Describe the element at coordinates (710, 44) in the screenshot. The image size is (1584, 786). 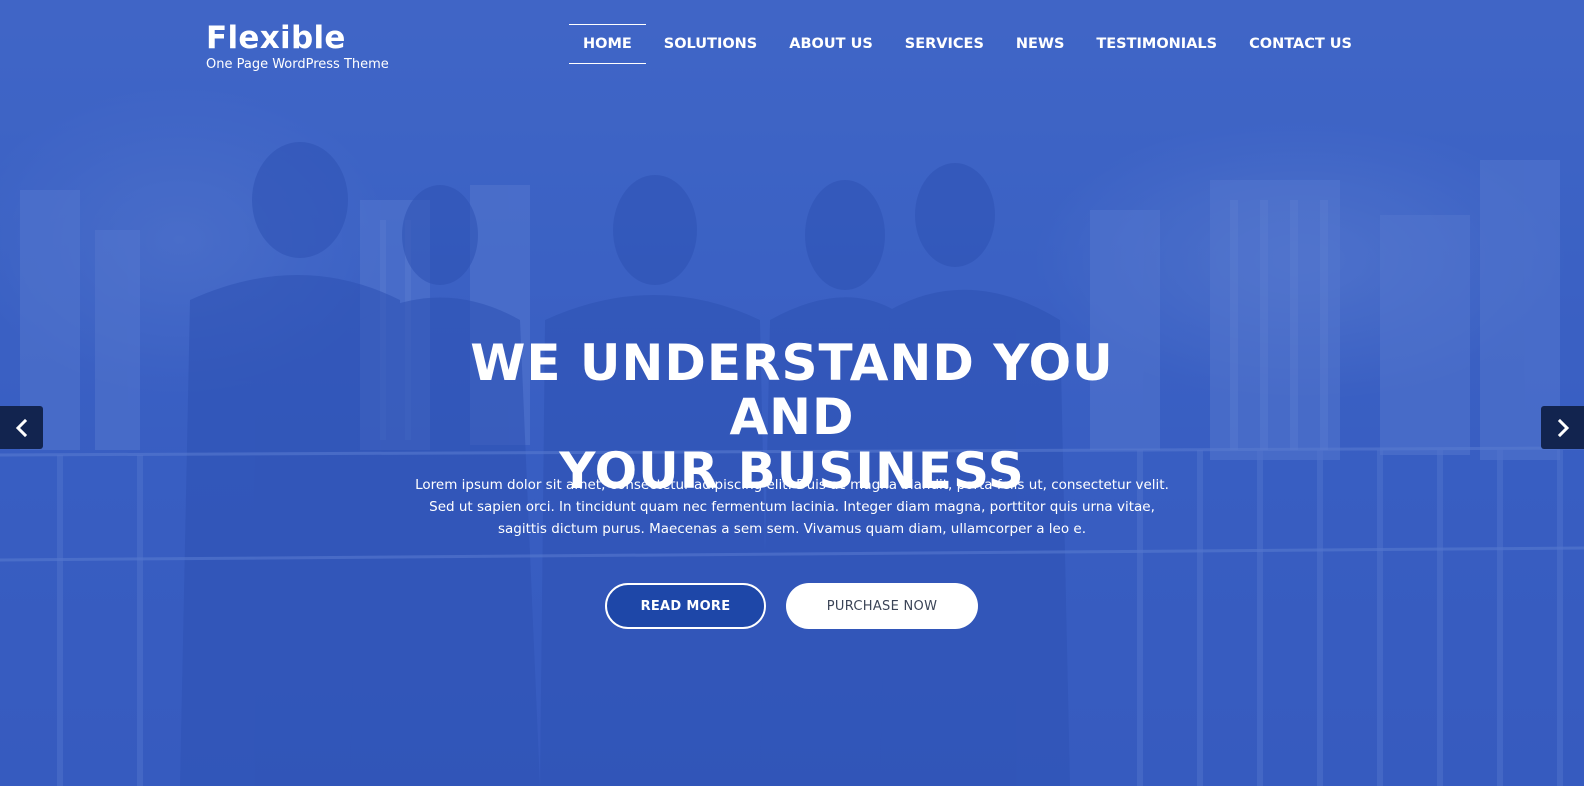
I see `nav-item-solutions: SOLUTIONS` at that location.